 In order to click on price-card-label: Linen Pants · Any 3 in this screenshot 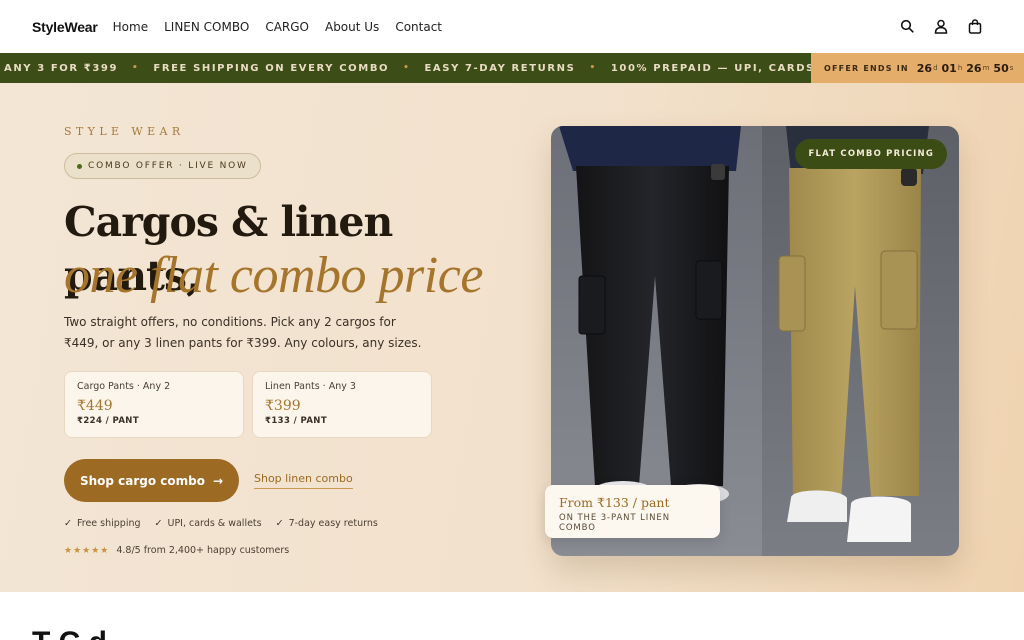, I will do `click(310, 386)`.